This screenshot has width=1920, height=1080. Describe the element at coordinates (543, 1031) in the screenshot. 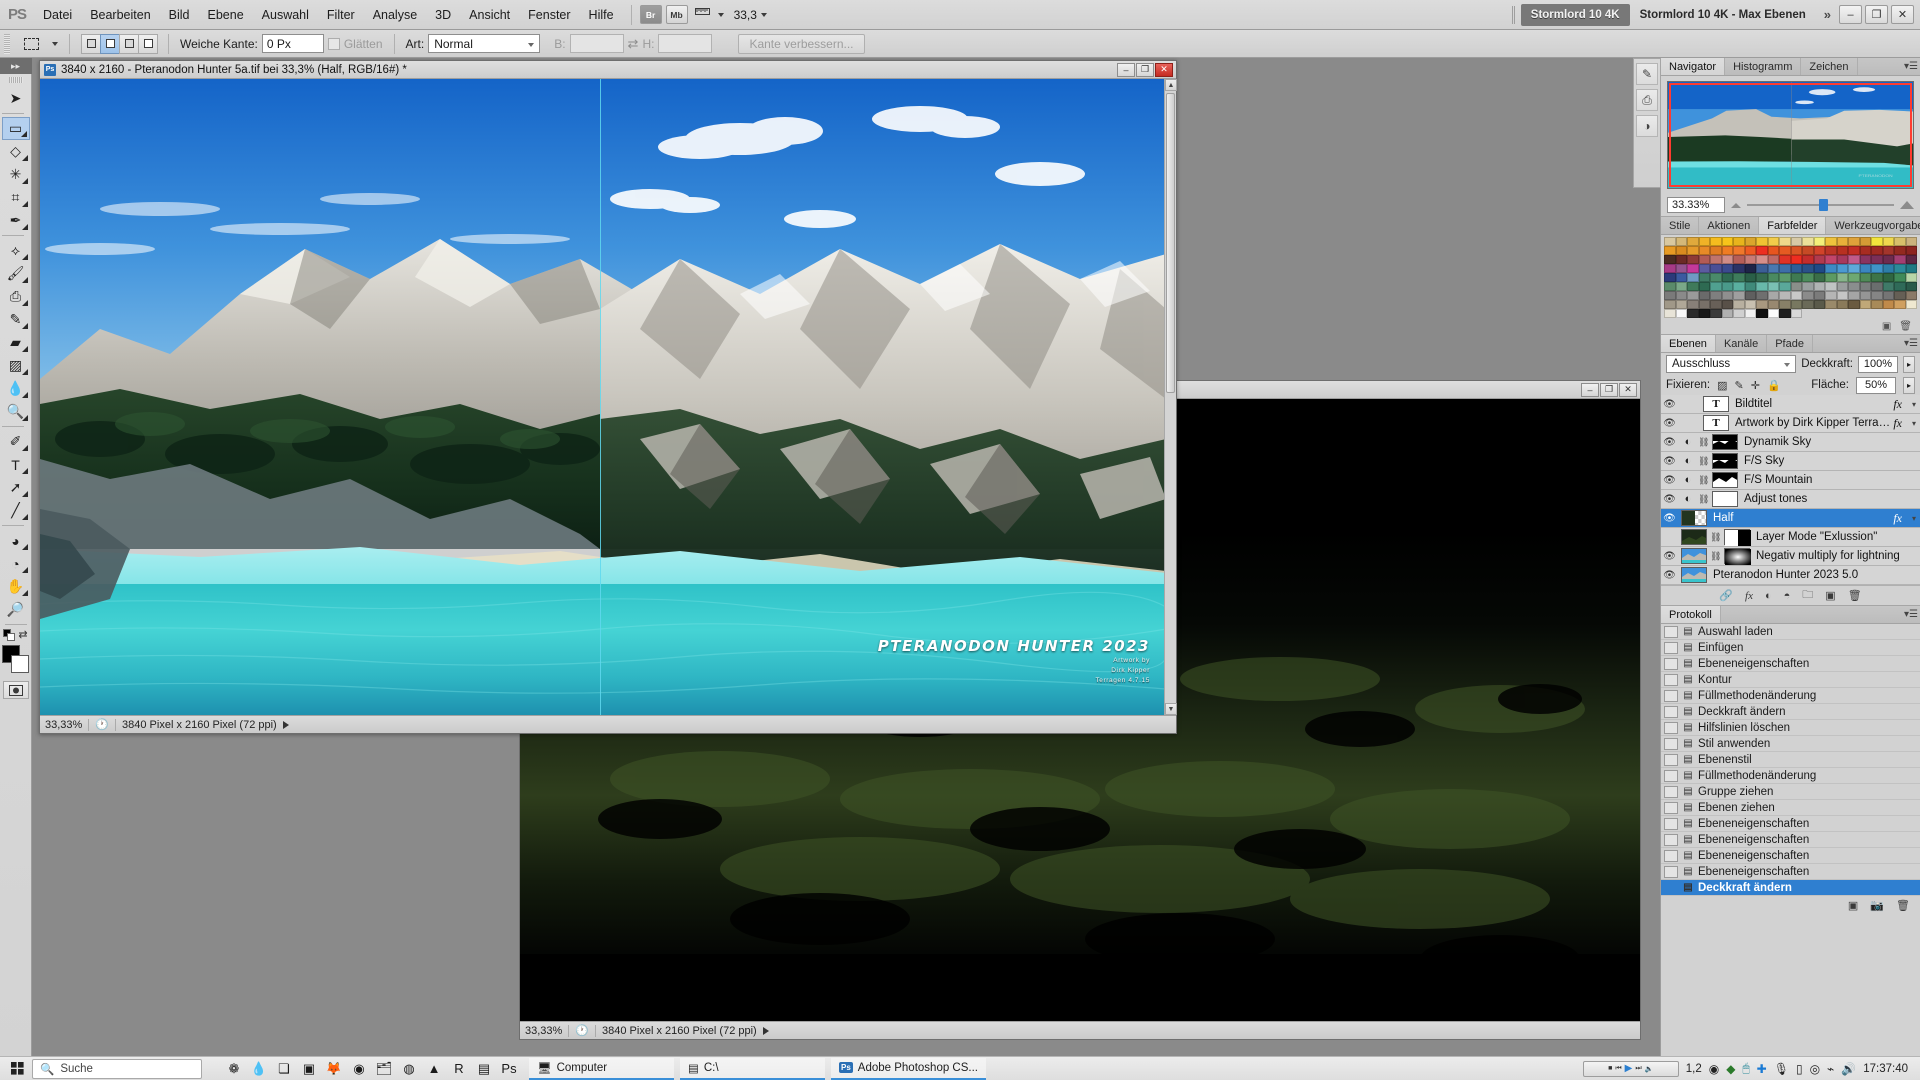

I see `document-2-zoom-value: 33,33%` at that location.